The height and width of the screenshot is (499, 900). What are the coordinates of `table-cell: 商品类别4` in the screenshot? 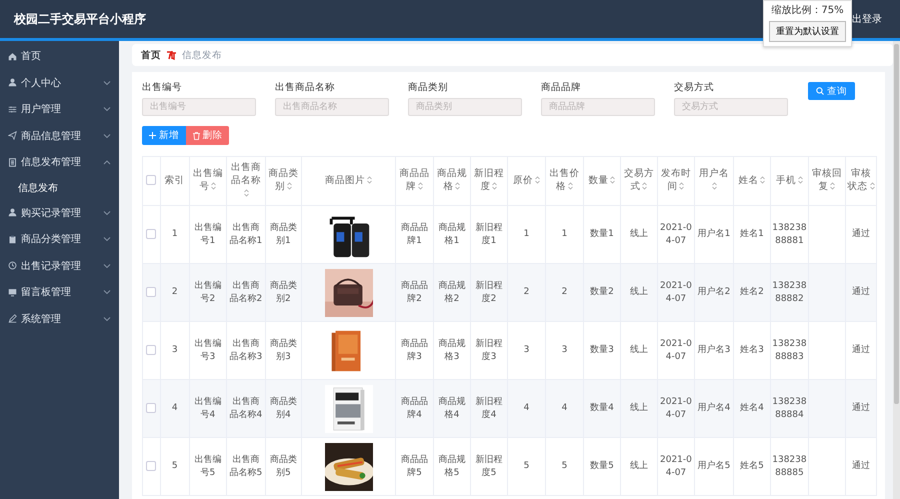 It's located at (283, 408).